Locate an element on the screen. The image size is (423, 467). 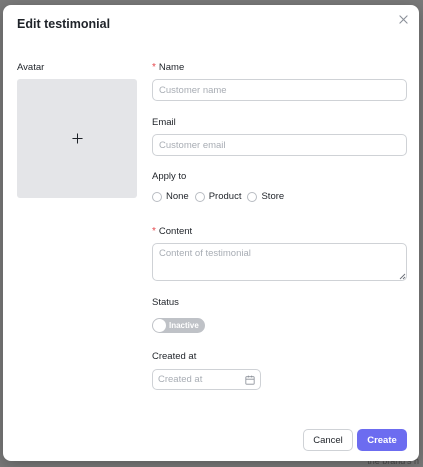
name-label: * Name is located at coordinates (168, 67).